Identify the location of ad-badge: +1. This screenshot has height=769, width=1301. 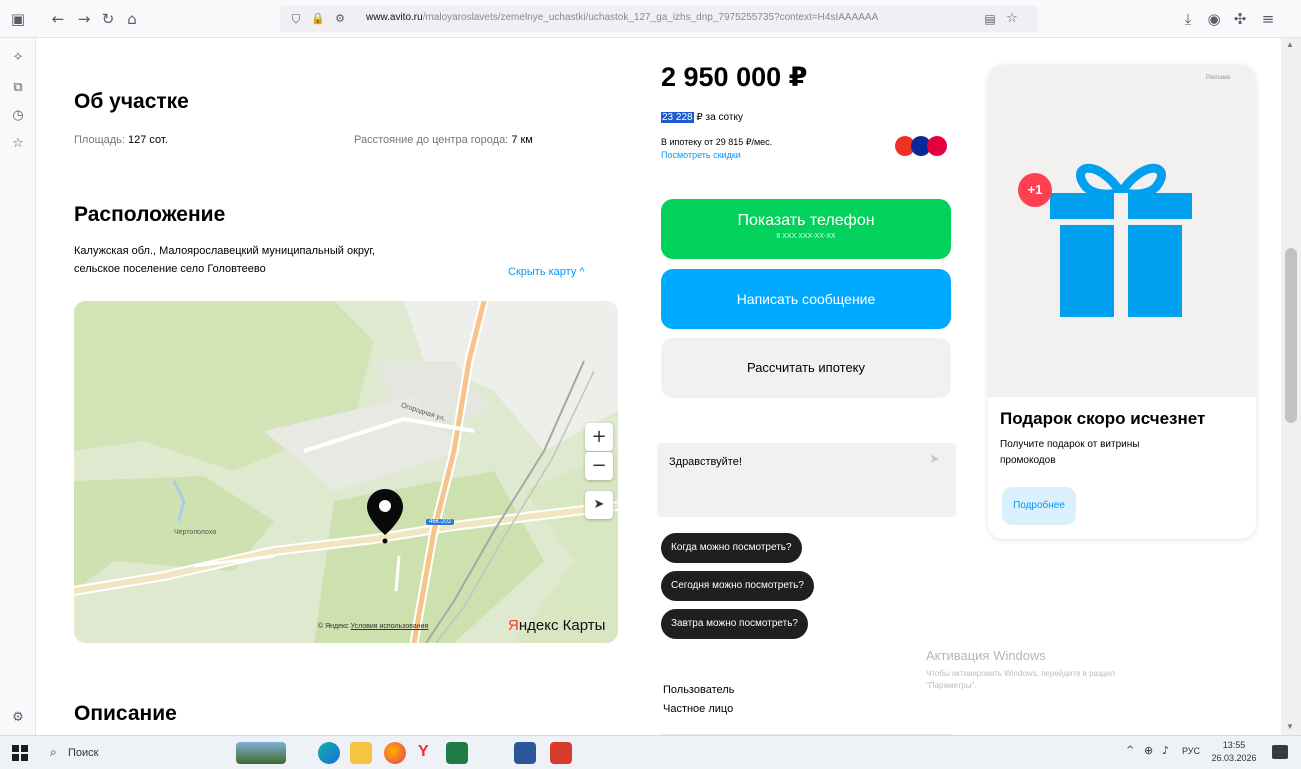
(1035, 190).